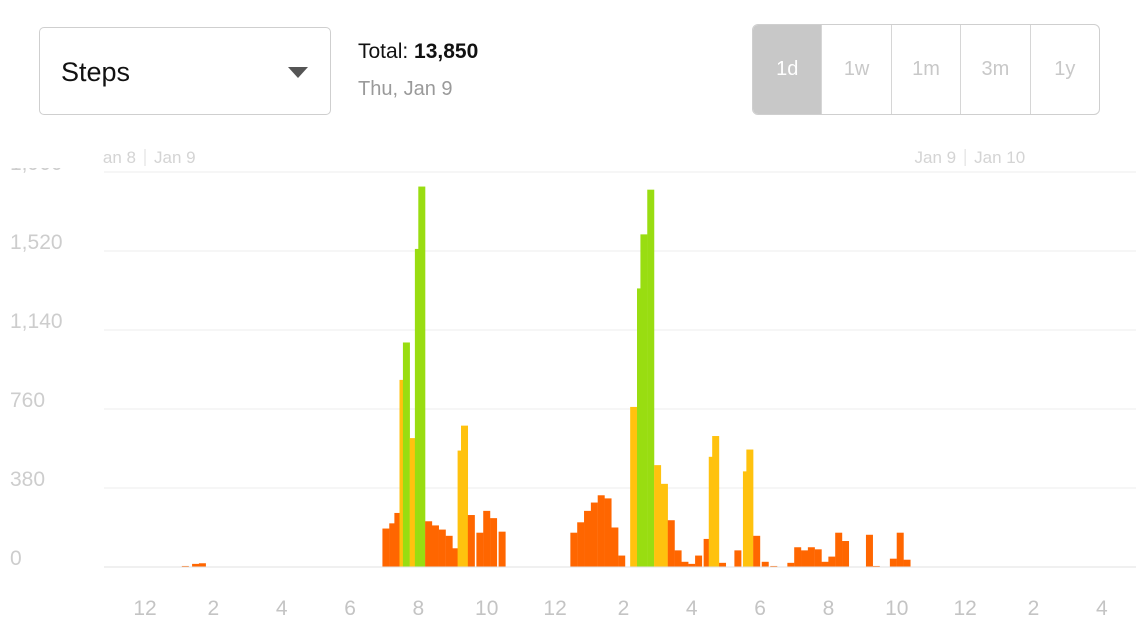  What do you see at coordinates (36, 242) in the screenshot?
I see `y-tick-label: 1,520` at bounding box center [36, 242].